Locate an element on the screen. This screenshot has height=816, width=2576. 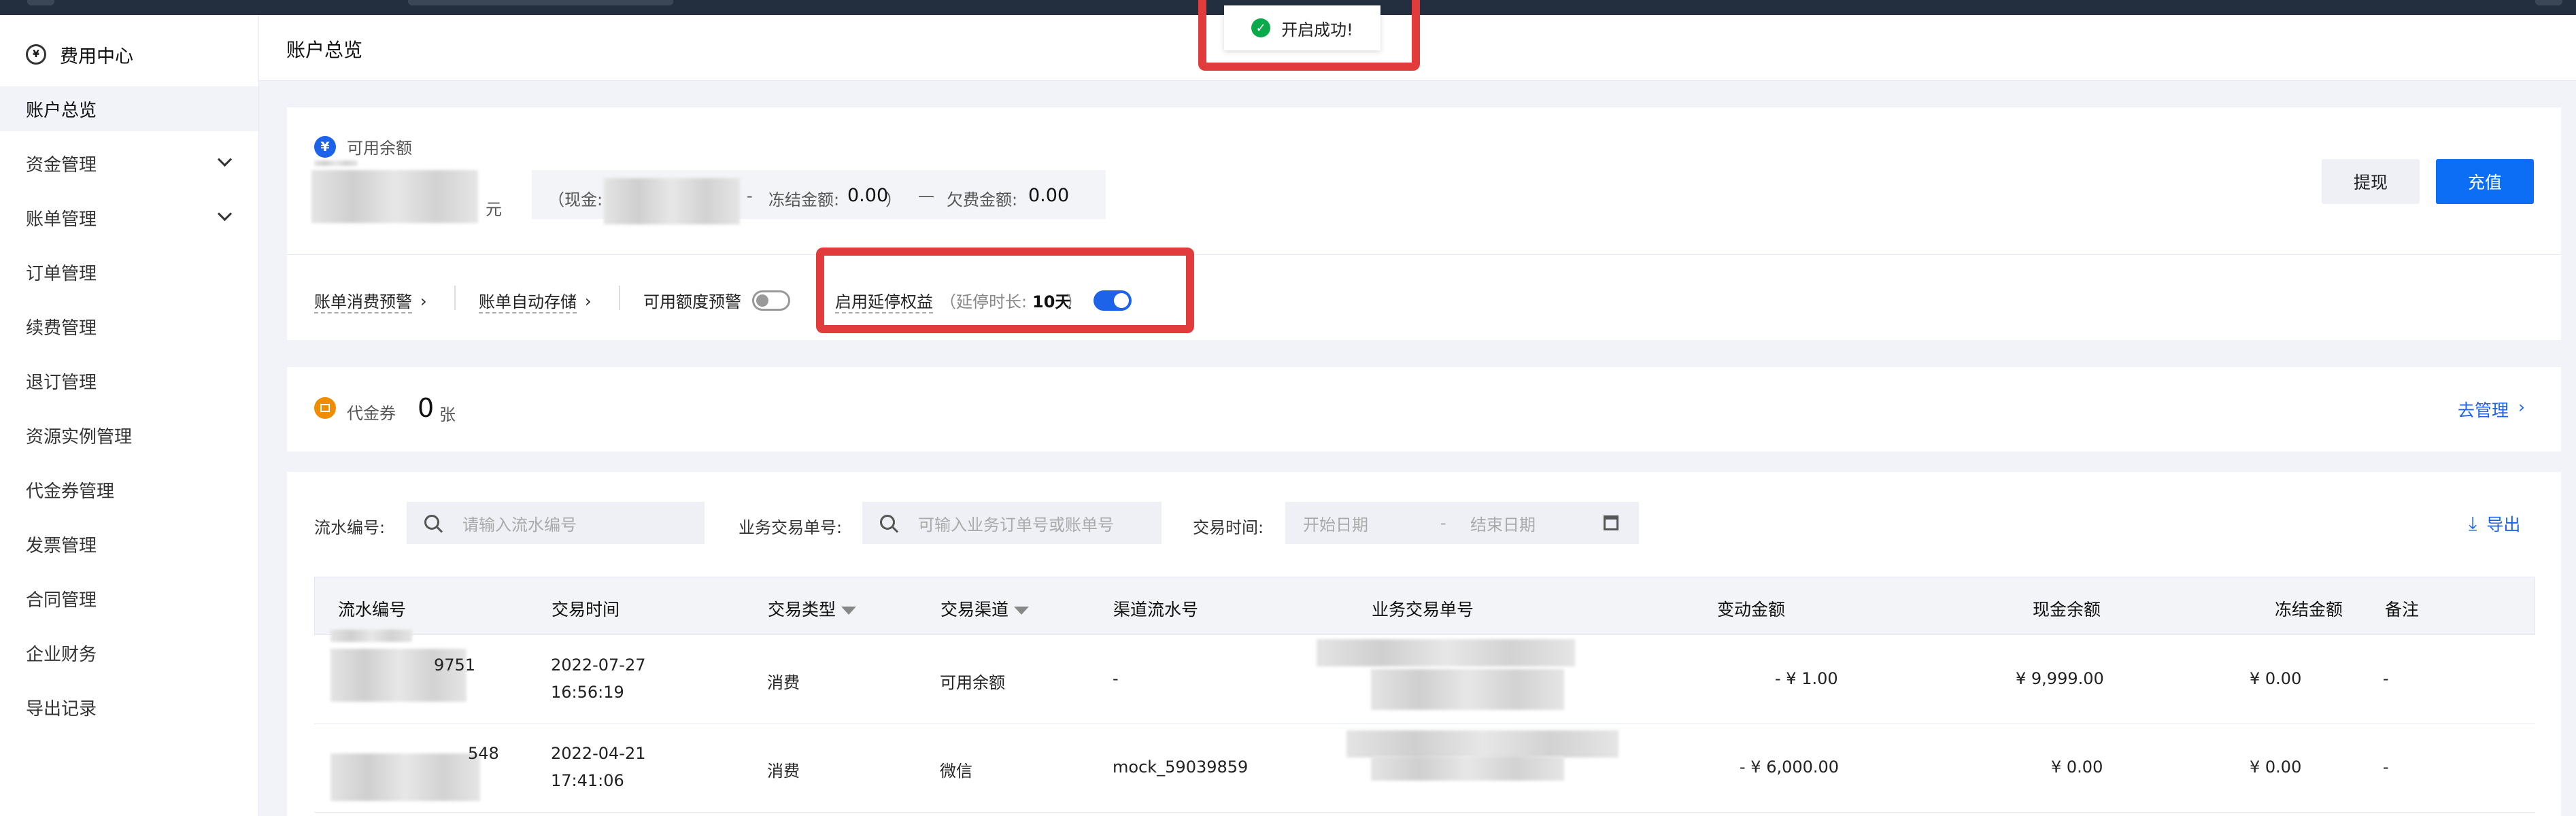
channel-serial: - is located at coordinates (1116, 679).